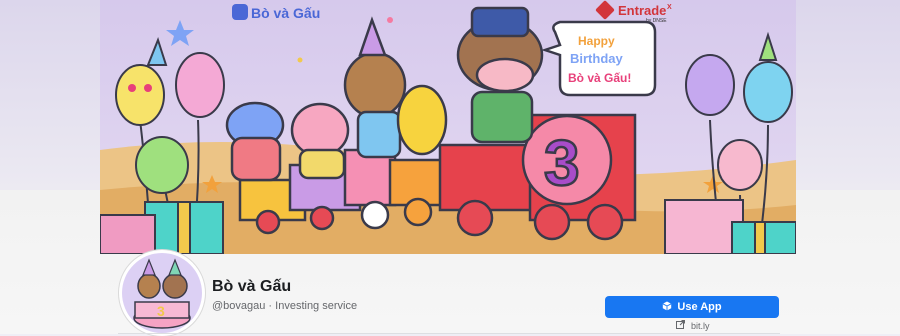 This screenshot has height=336, width=900. Describe the element at coordinates (285, 13) in the screenshot. I see `svg-text: Bò và Gấu` at that location.